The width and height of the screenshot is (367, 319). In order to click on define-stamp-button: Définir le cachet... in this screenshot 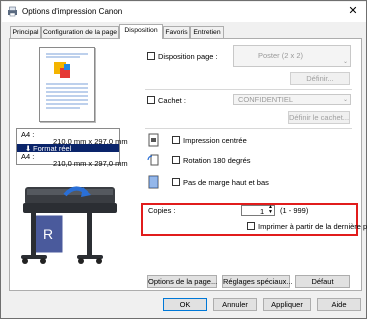, I will do `click(319, 117)`.